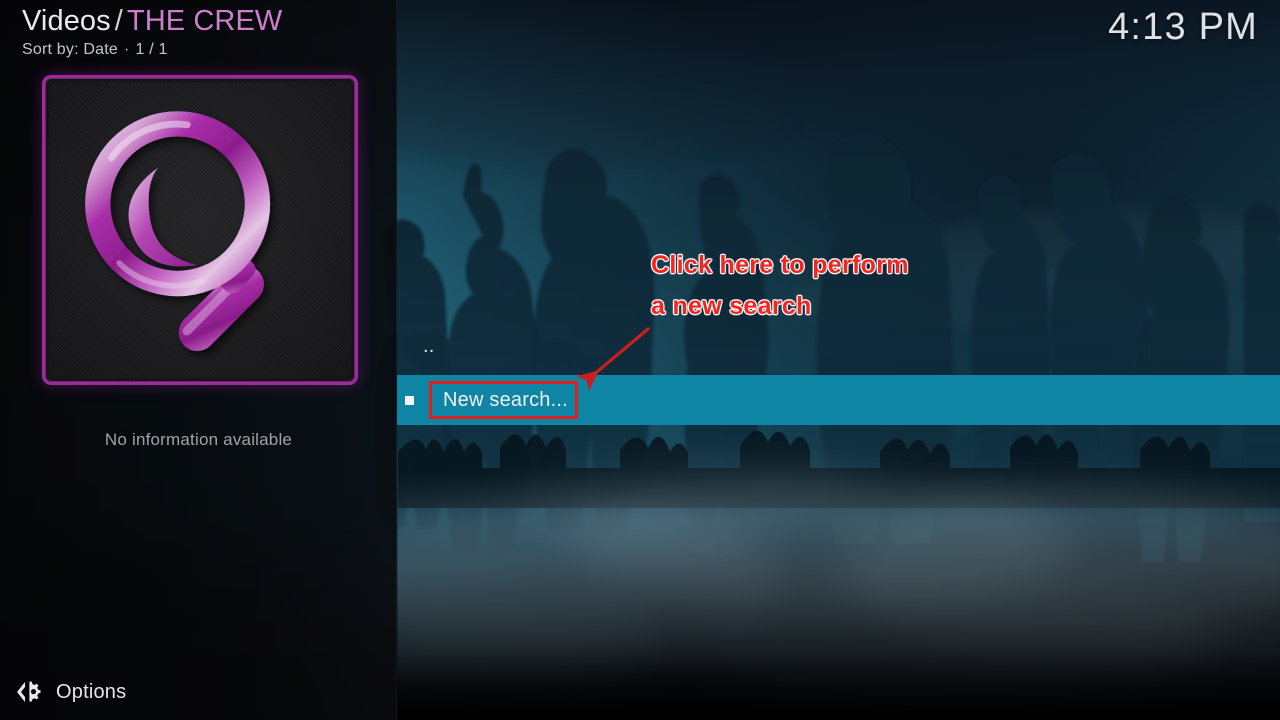 This screenshot has height=720, width=1280. I want to click on options-button: Options, so click(198, 692).